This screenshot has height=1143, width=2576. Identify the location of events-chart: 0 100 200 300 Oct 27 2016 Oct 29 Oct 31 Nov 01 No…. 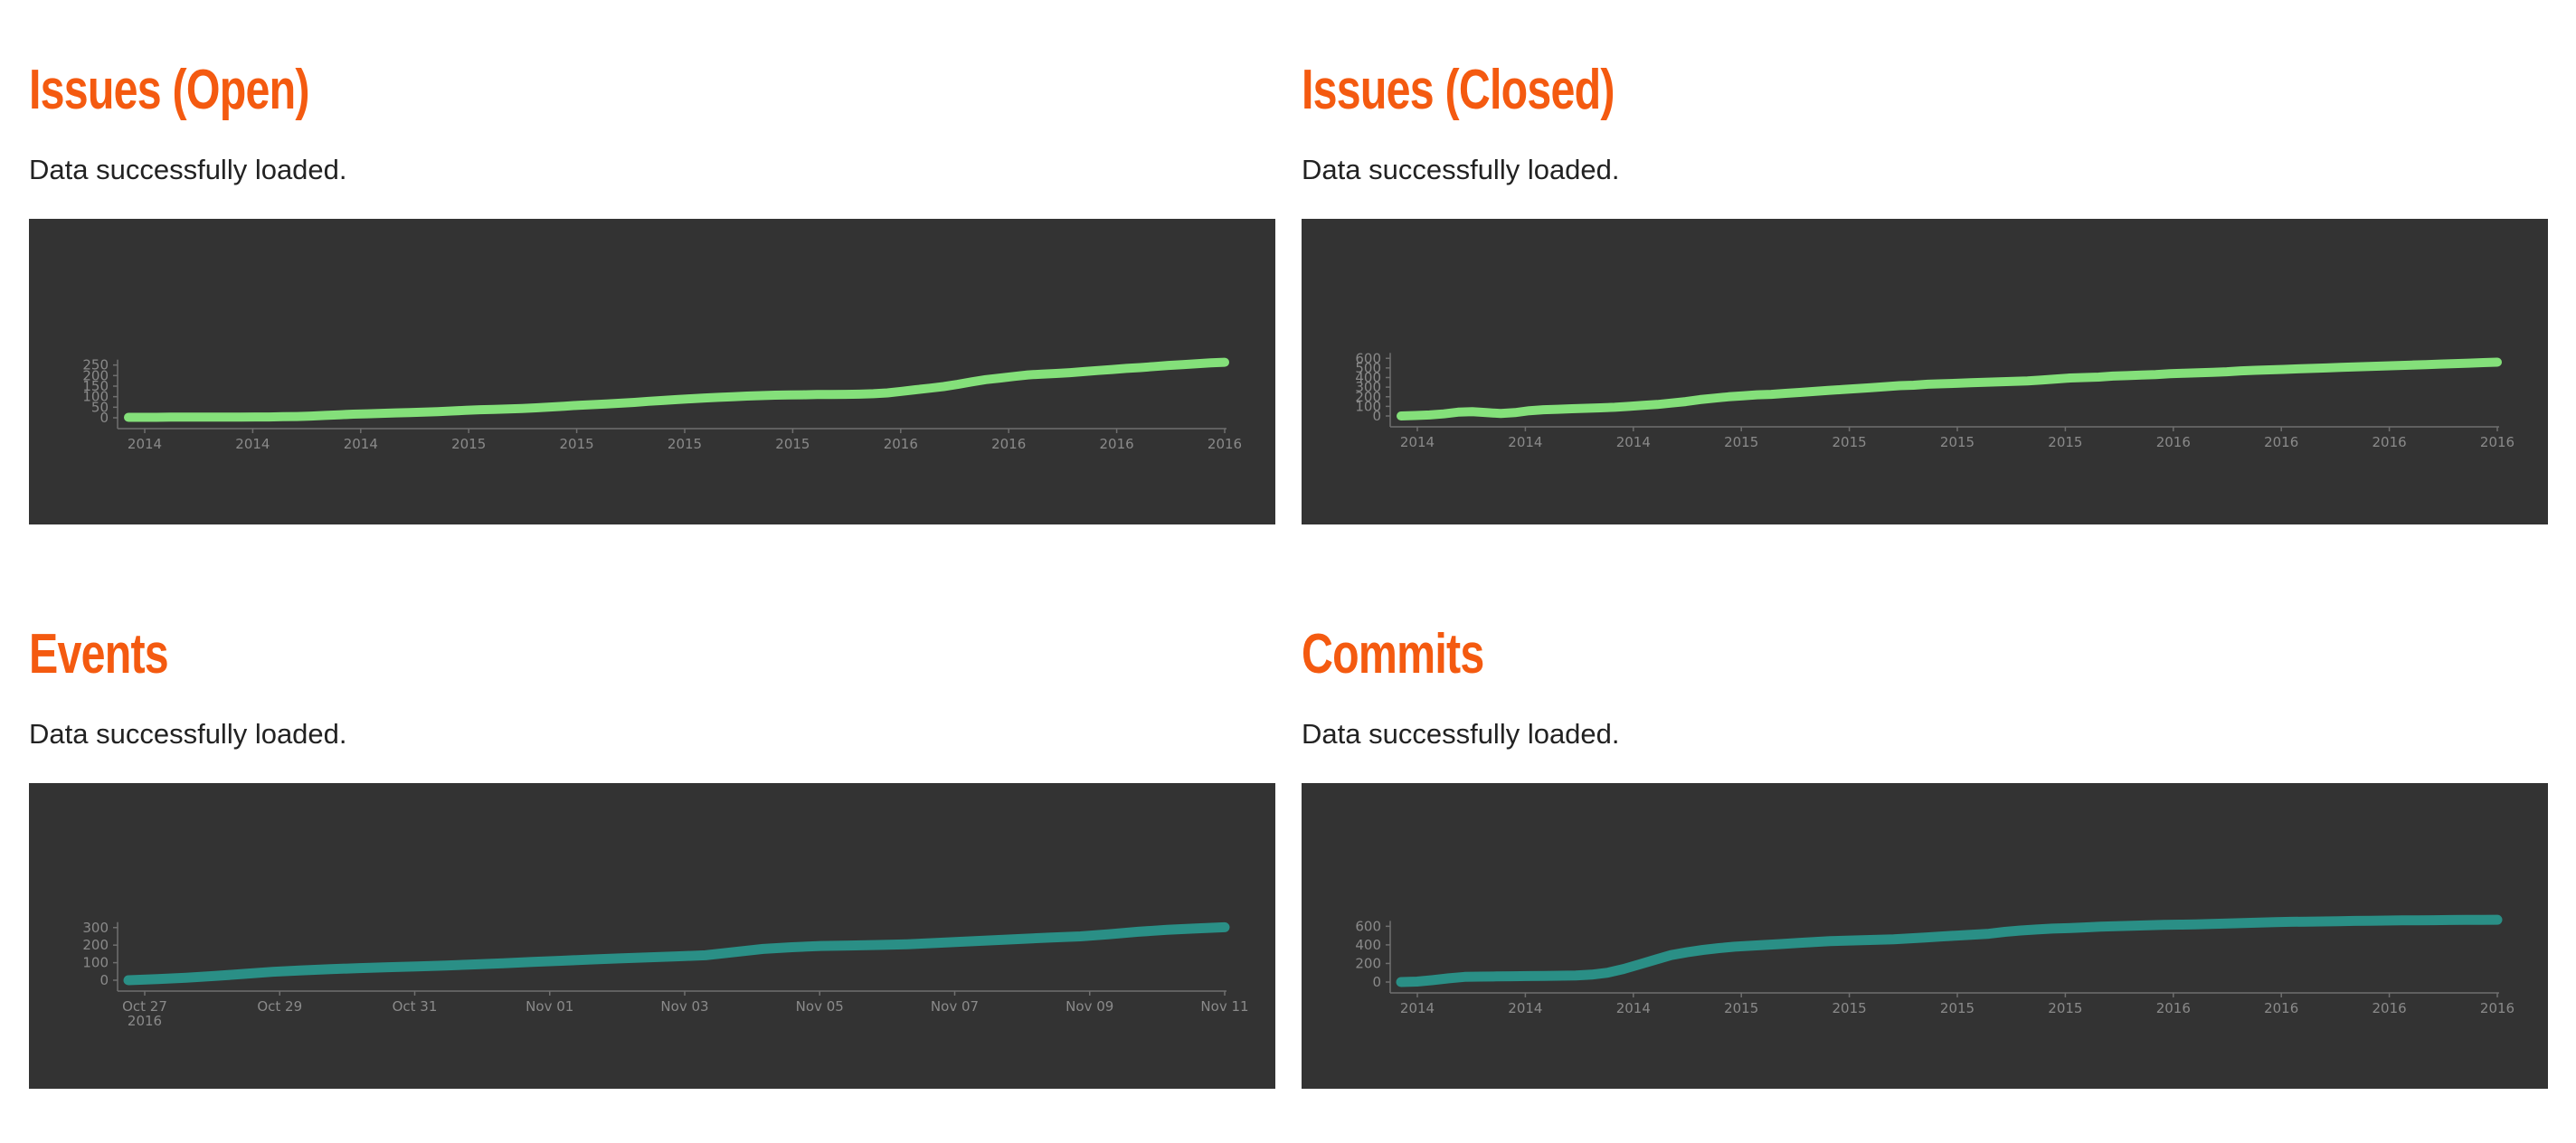
(652, 936).